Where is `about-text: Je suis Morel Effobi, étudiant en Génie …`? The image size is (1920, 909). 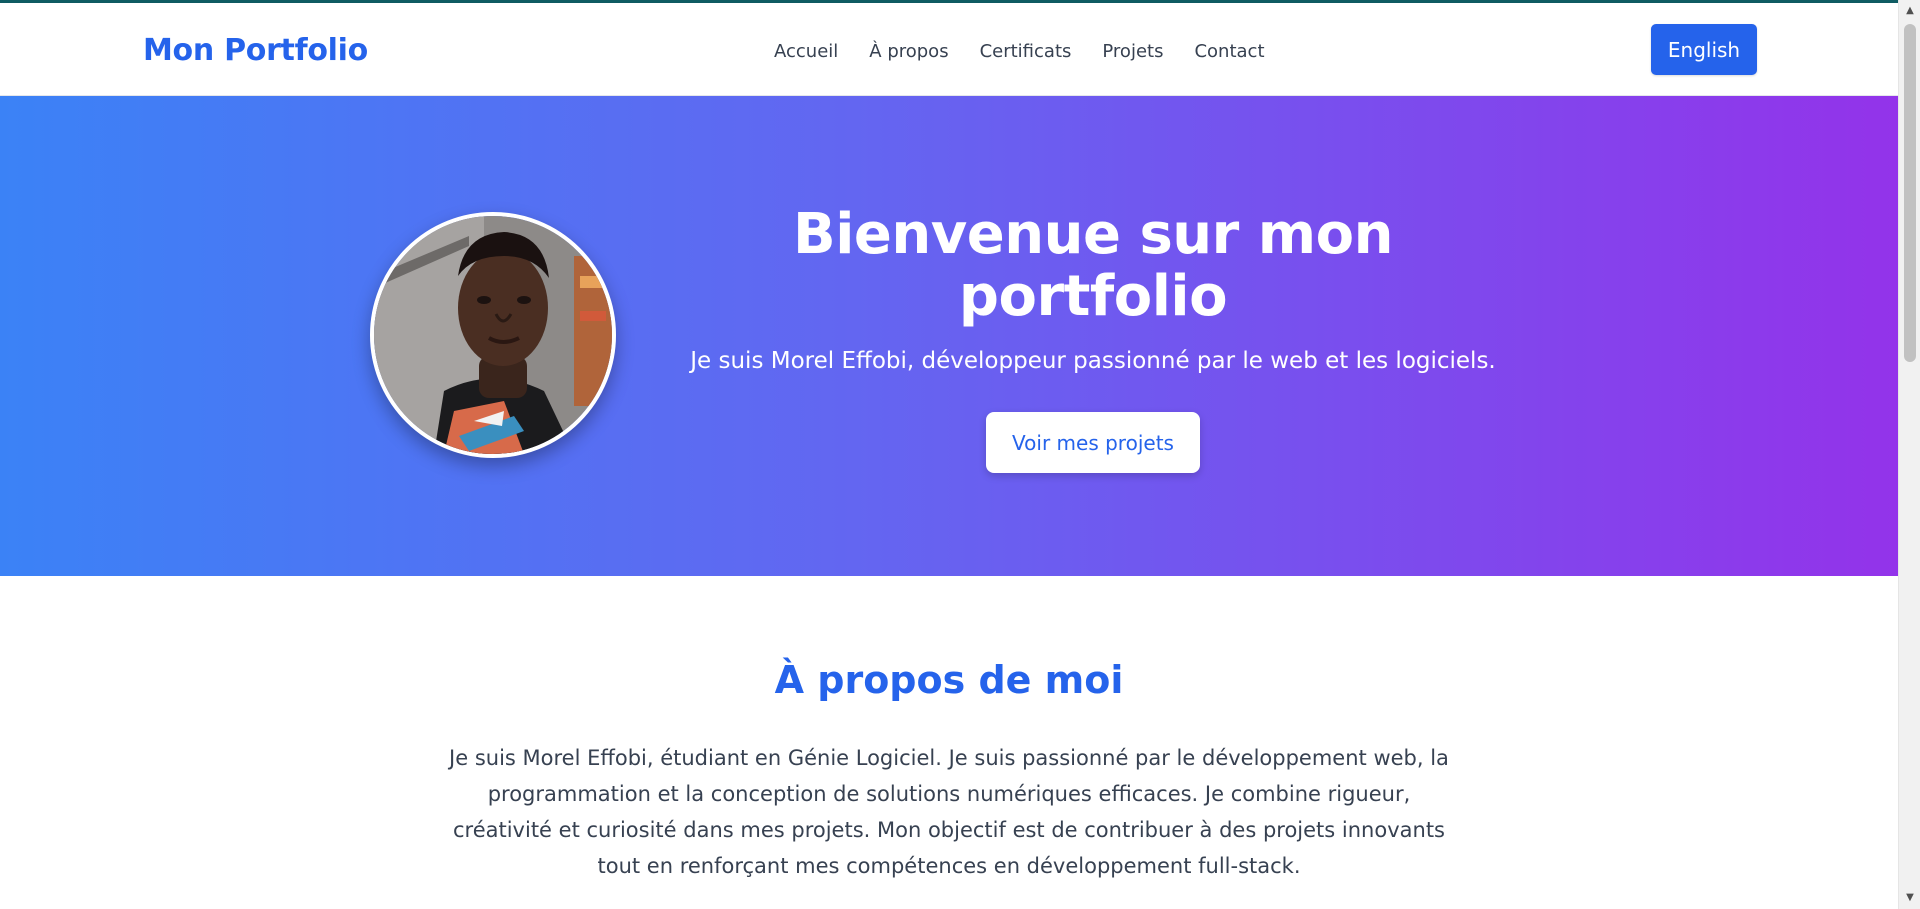 about-text: Je suis Morel Effobi, étudiant en Génie … is located at coordinates (949, 812).